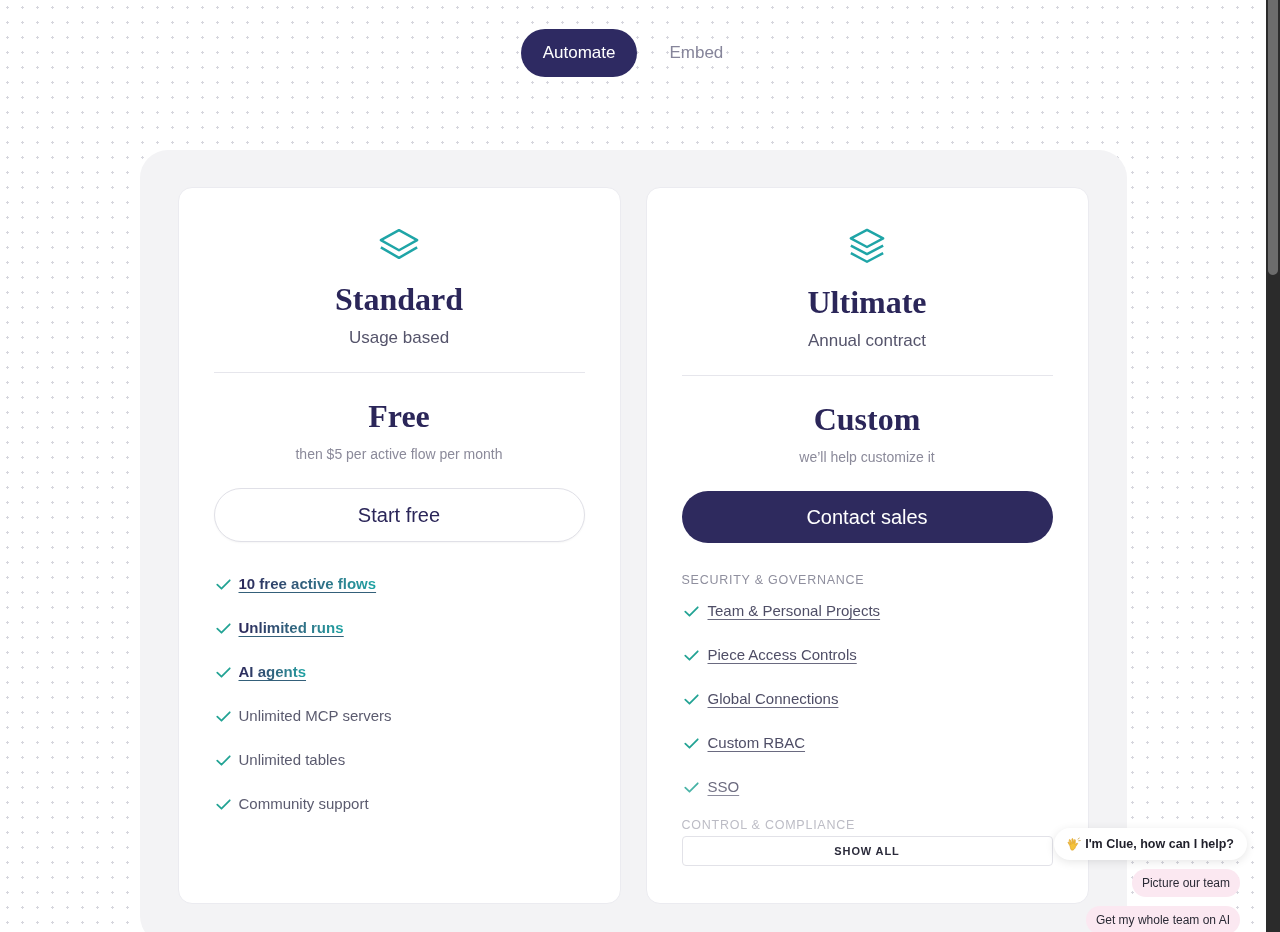 The width and height of the screenshot is (1280, 932). Describe the element at coordinates (867, 851) in the screenshot. I see `show-all-button: SHOW ALL` at that location.